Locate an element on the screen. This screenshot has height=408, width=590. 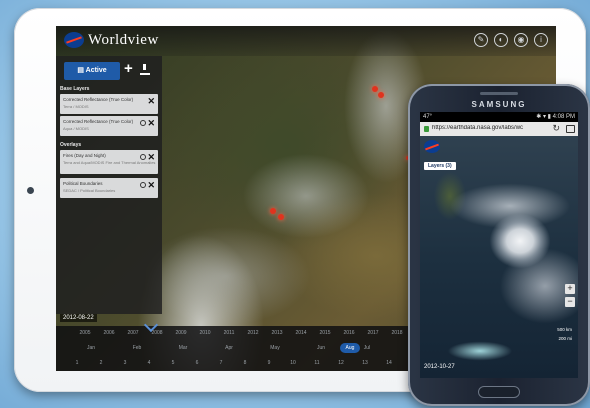
timeline-year: 2013 is located at coordinates (277, 333).